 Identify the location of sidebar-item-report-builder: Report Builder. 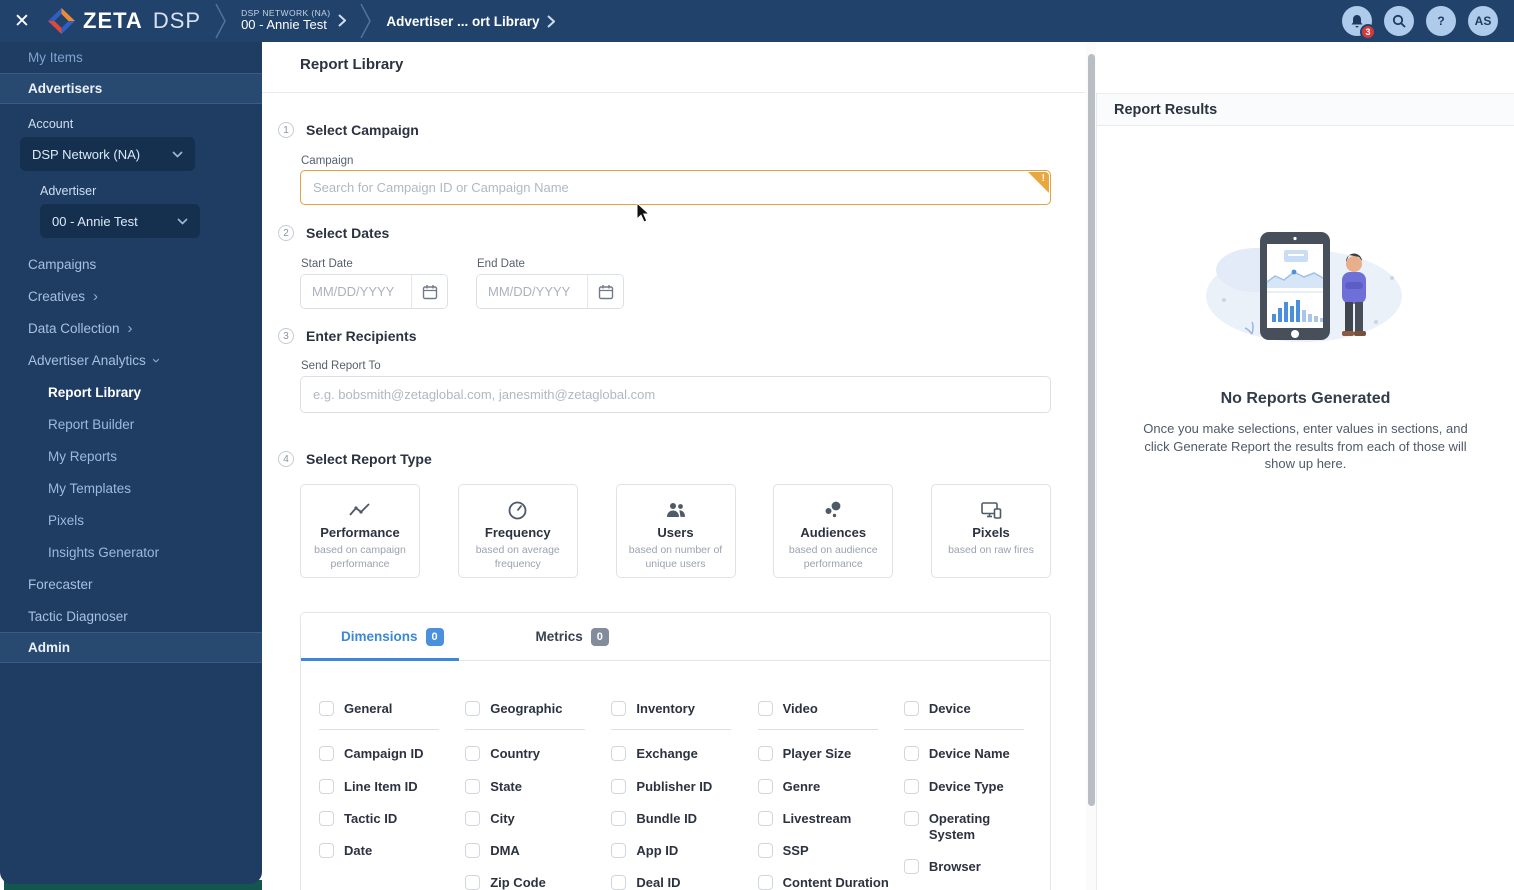
(131, 424).